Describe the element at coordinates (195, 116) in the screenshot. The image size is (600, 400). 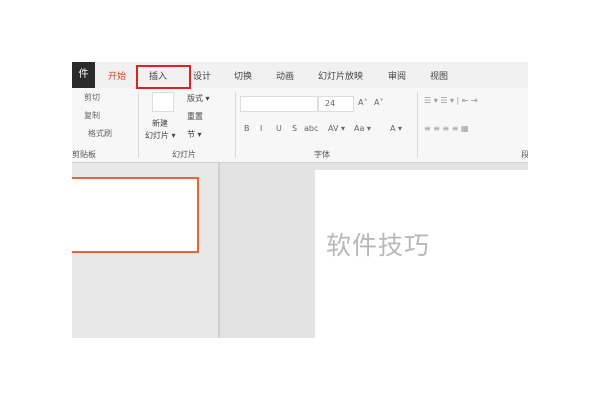
I see `reset-button: 重置` at that location.